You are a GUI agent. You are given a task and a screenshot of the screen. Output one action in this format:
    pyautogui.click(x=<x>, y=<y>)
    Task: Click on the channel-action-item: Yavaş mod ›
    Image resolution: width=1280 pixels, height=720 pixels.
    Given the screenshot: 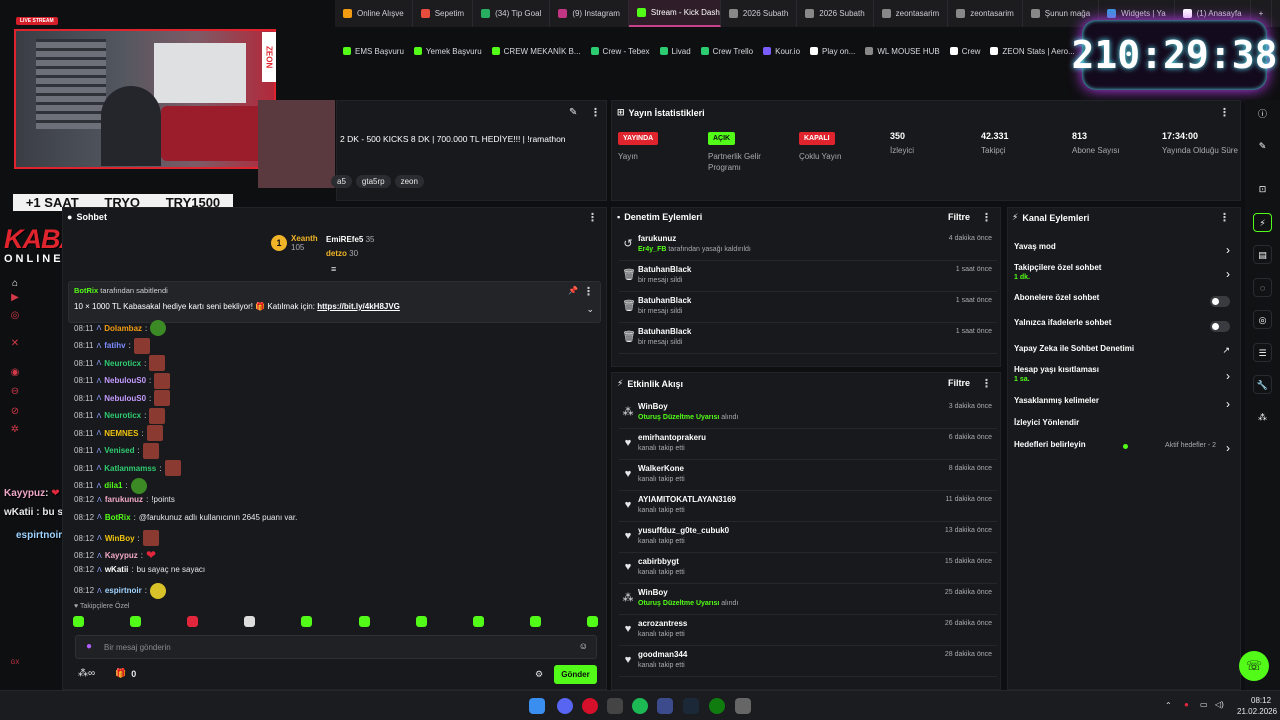 What is the action you would take?
    pyautogui.click(x=1125, y=253)
    